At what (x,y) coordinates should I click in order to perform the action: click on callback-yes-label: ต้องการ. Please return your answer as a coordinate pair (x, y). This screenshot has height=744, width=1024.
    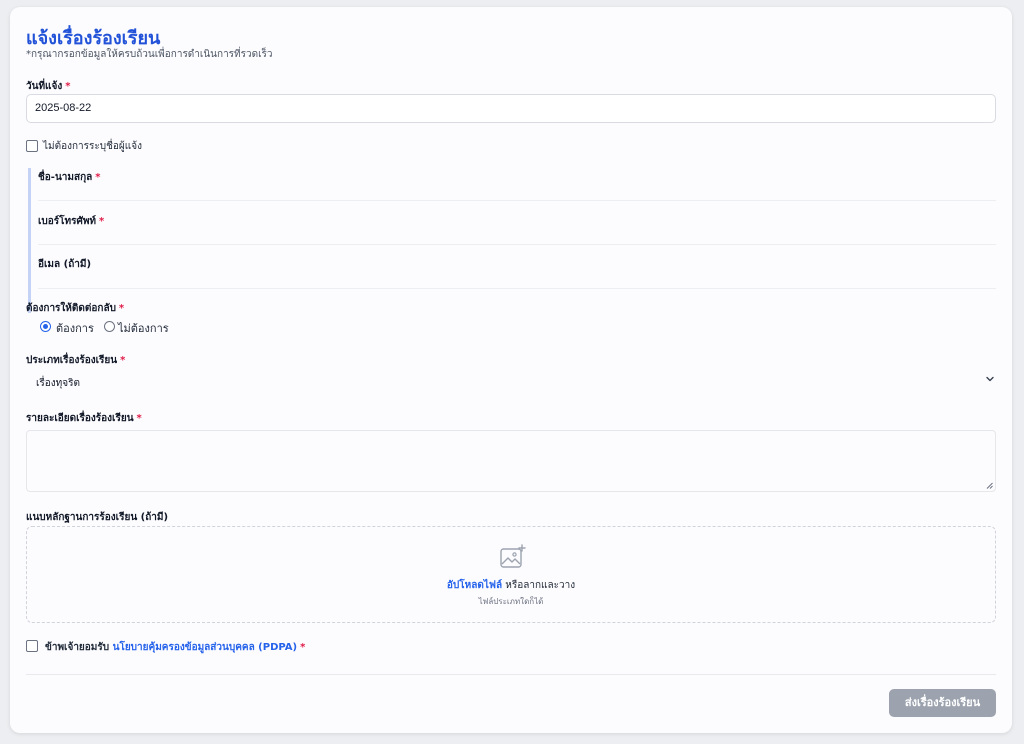
    Looking at the image, I should click on (75, 328).